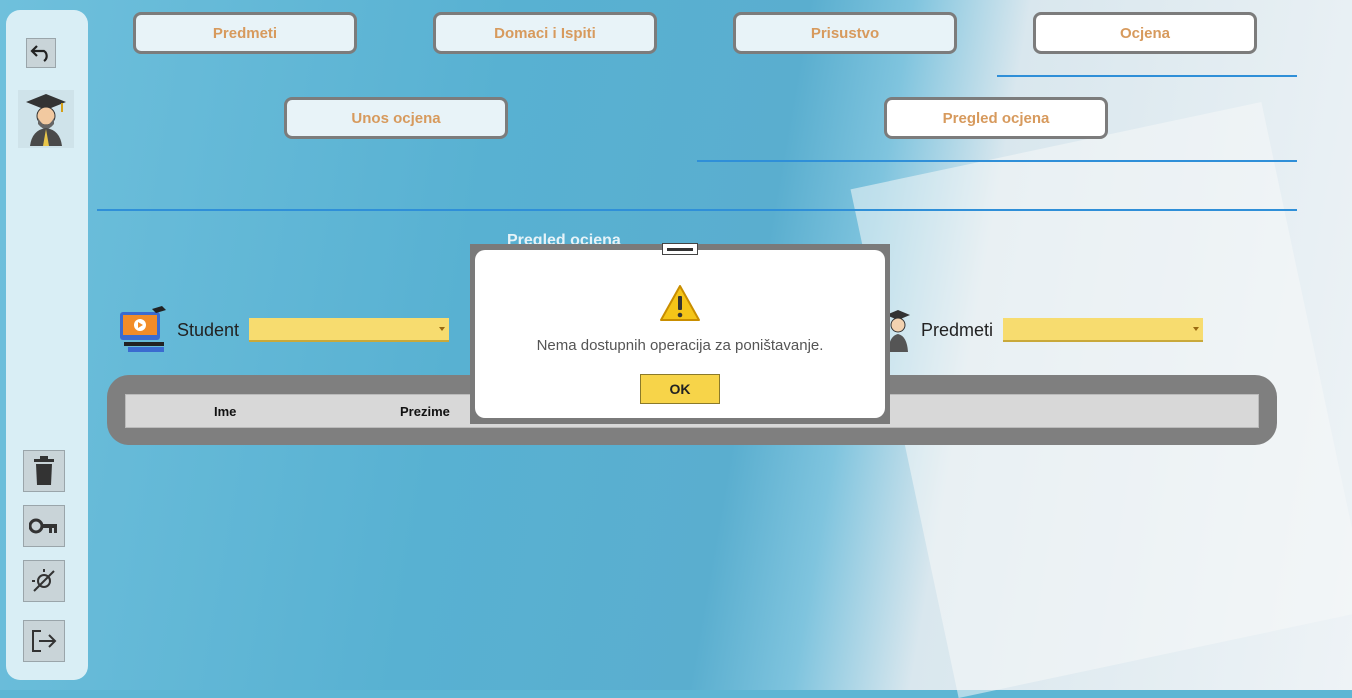 The height and width of the screenshot is (698, 1352). What do you see at coordinates (545, 33) in the screenshot?
I see `tab-domaci-ispiti: Domaci i Ispiti` at bounding box center [545, 33].